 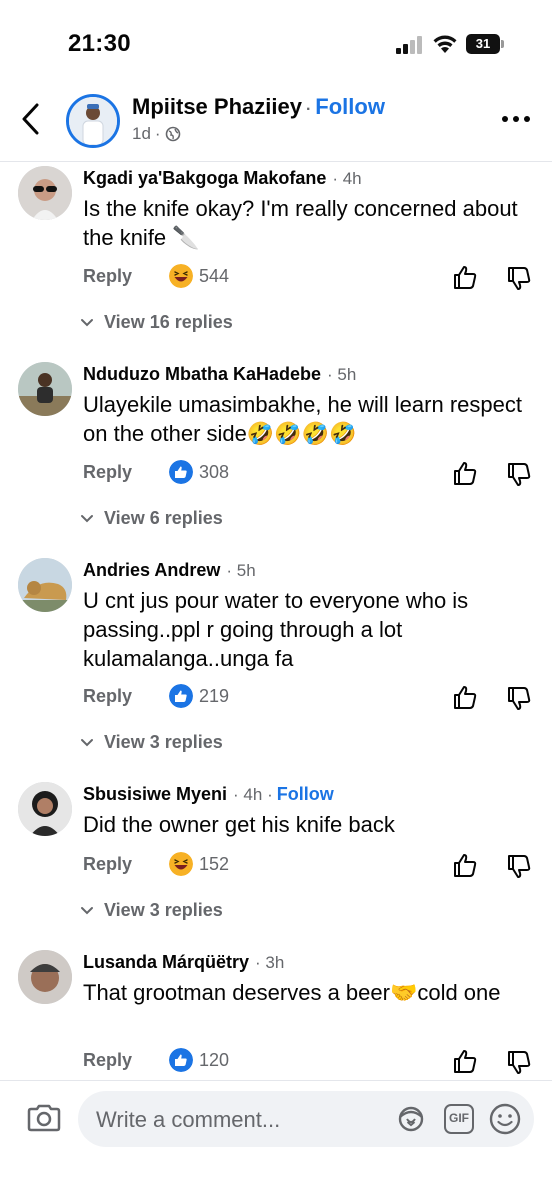 What do you see at coordinates (239, 824) in the screenshot?
I see `comment-text: Did the owner get his knife back` at bounding box center [239, 824].